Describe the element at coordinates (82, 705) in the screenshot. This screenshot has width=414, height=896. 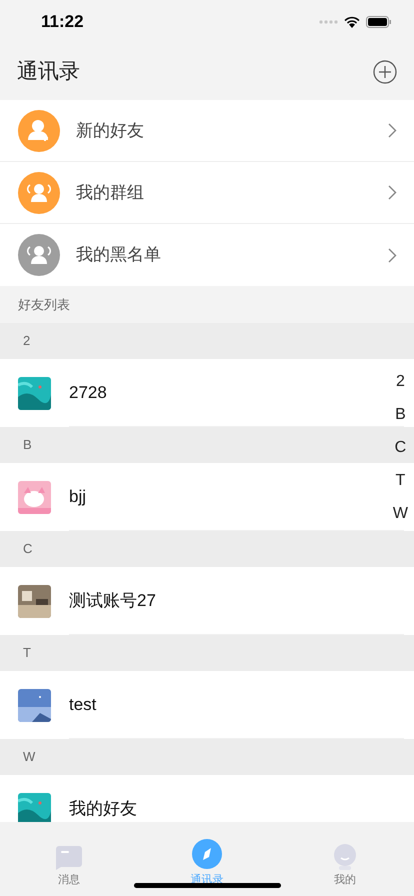
I see `contact-name: test` at that location.